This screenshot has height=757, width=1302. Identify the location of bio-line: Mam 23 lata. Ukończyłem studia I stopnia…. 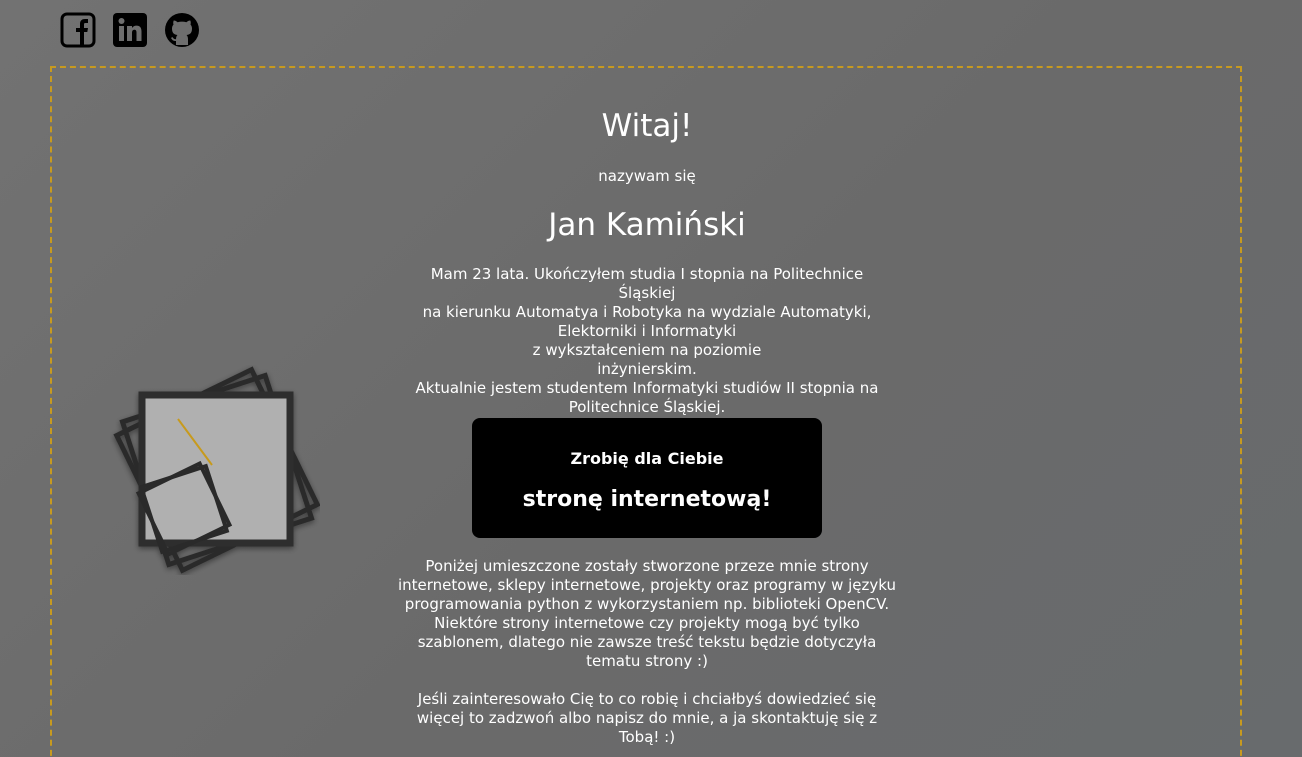
(647, 283).